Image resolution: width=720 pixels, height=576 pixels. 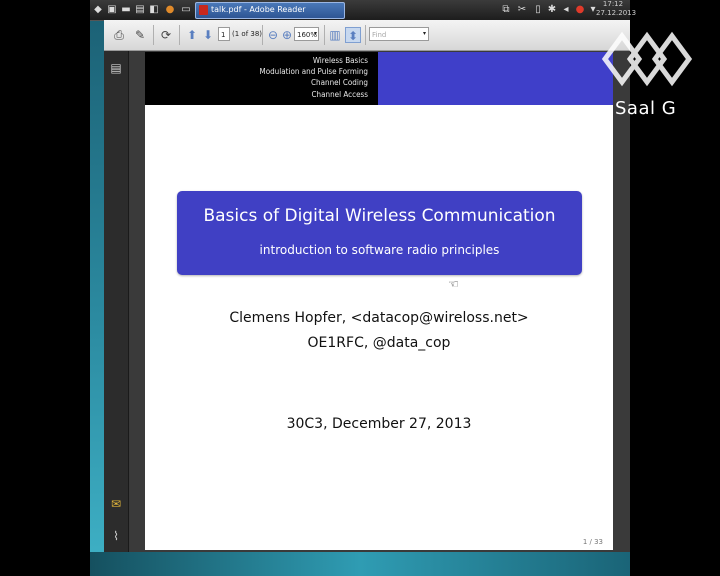 What do you see at coordinates (379, 424) in the screenshot?
I see `event-line: 30C3, December 27, 2013` at bounding box center [379, 424].